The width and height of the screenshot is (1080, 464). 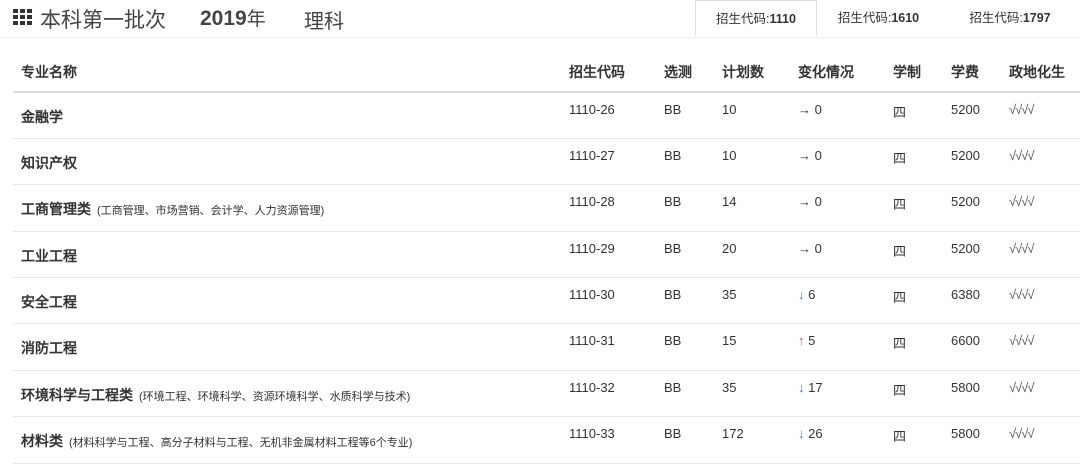 What do you see at coordinates (287, 255) in the screenshot?
I see `major-name-cell: 工业工程` at bounding box center [287, 255].